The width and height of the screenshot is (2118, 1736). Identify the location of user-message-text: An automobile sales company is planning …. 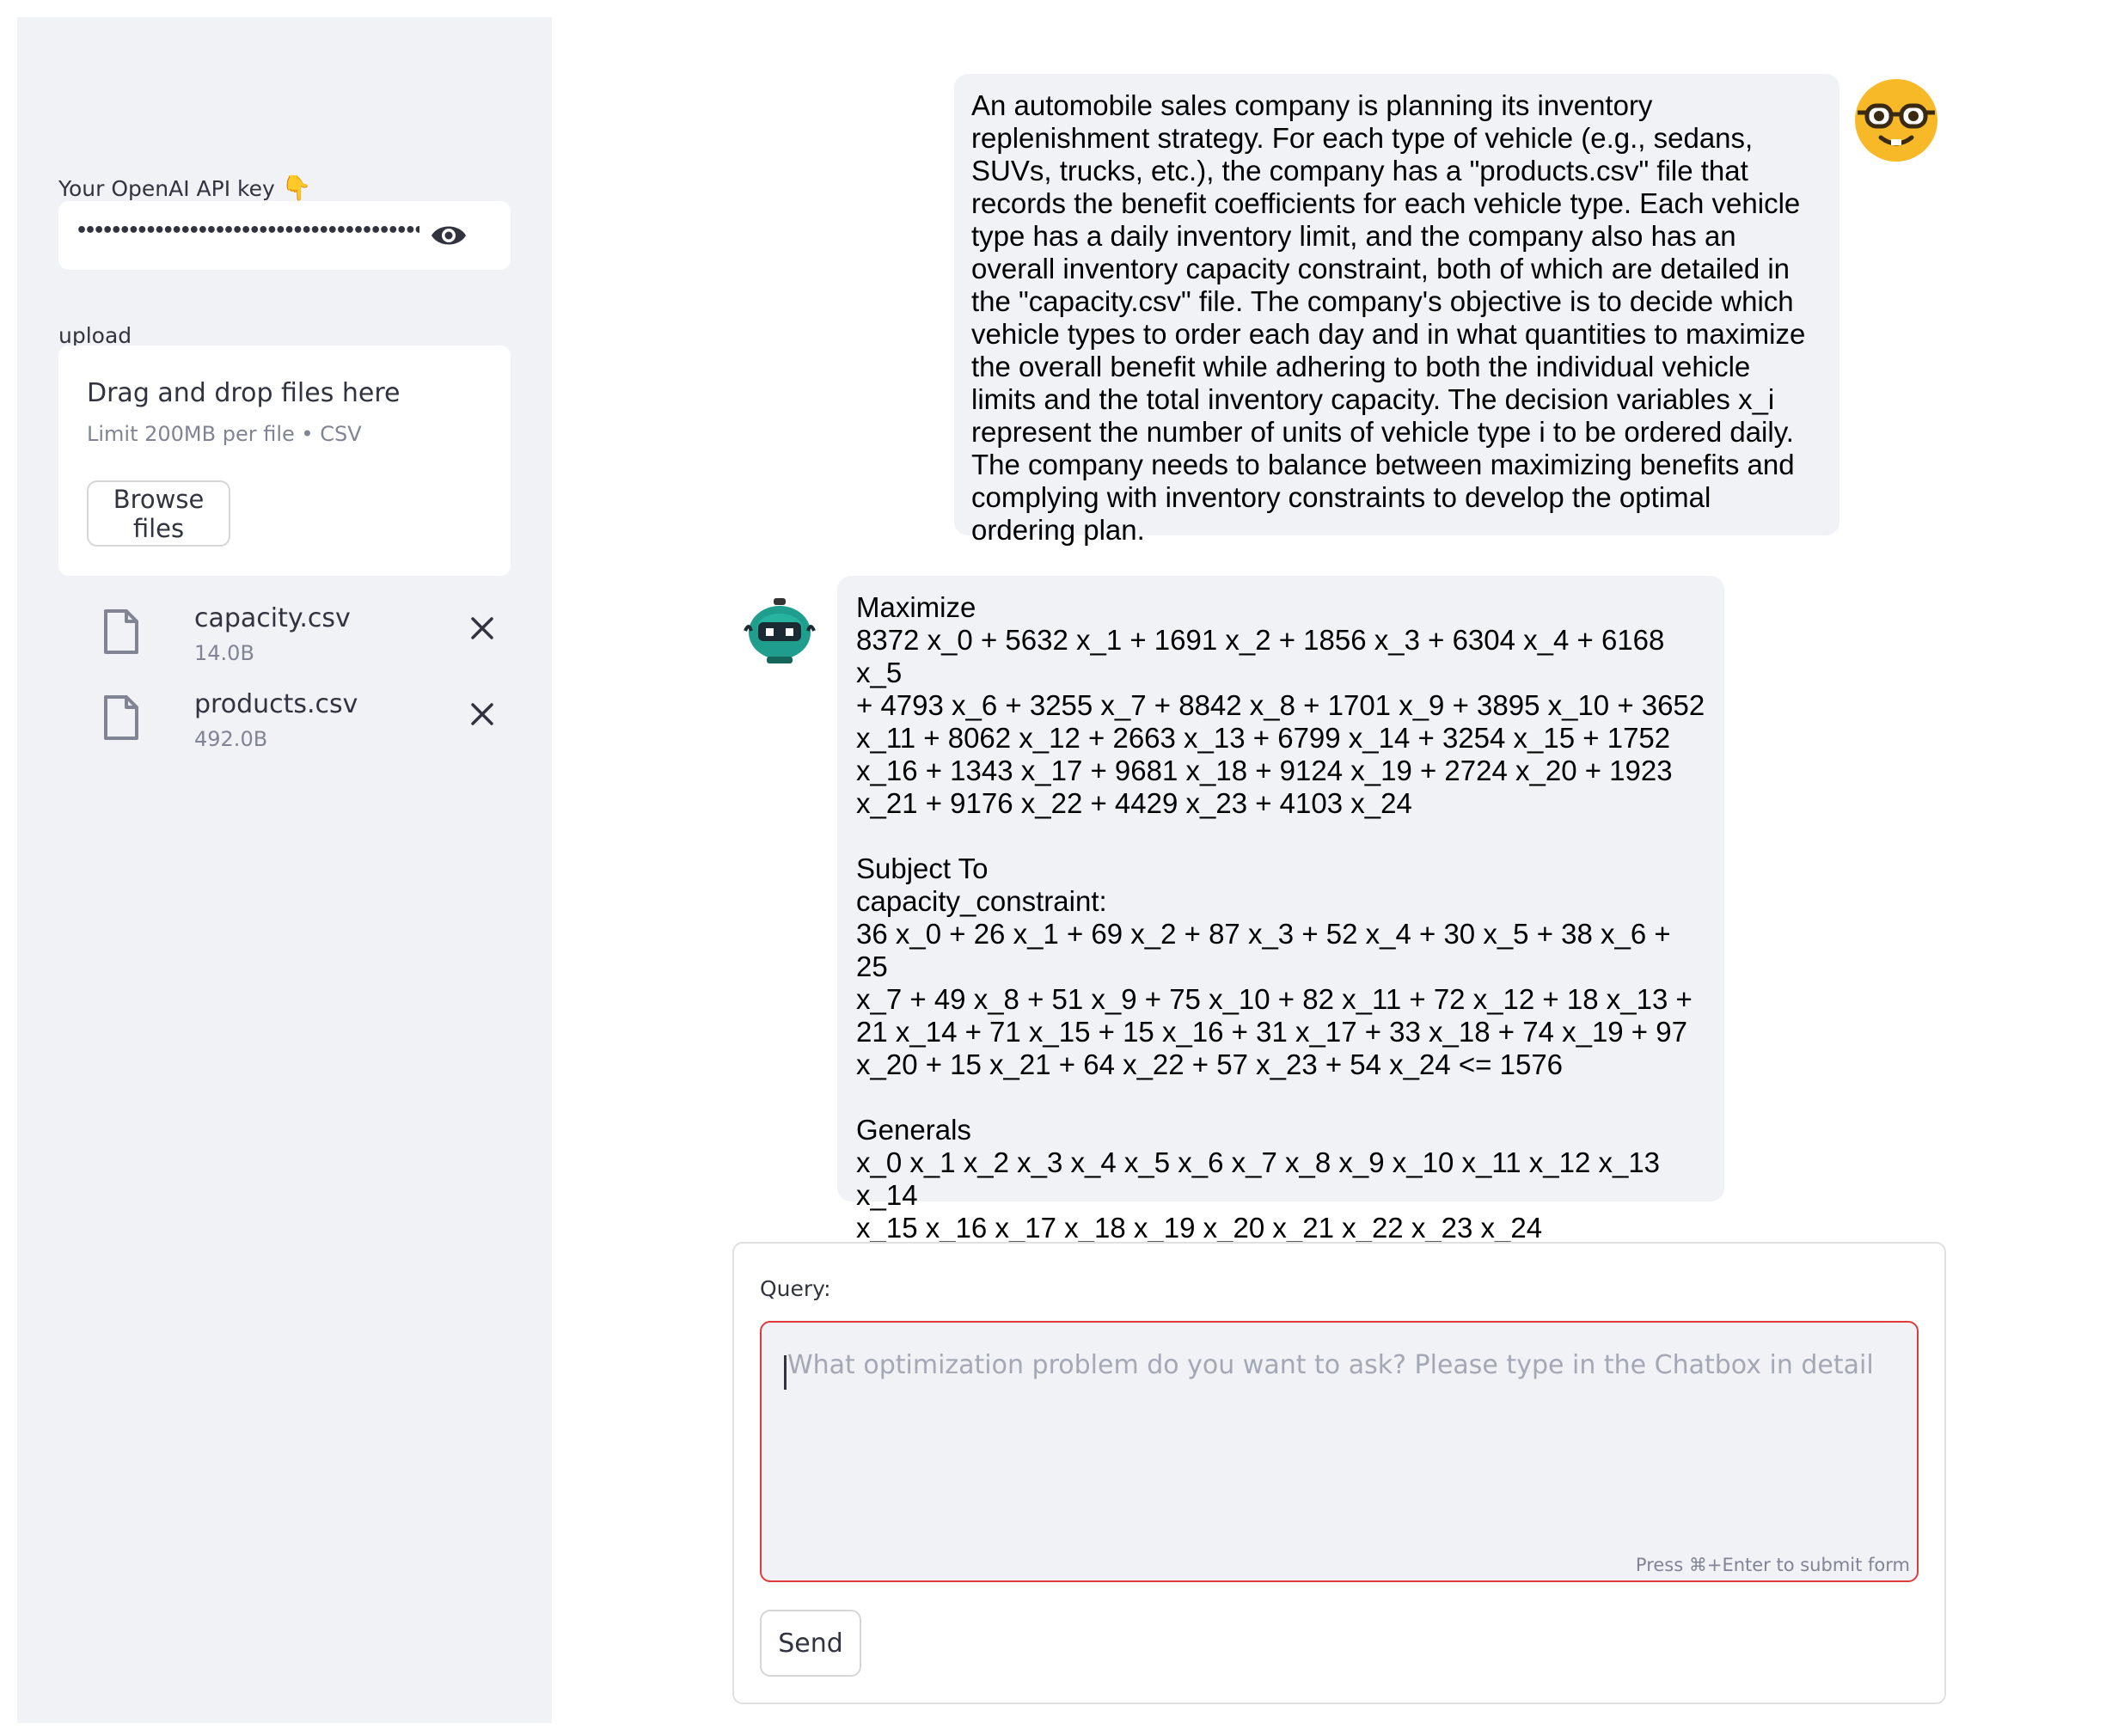
(1388, 317).